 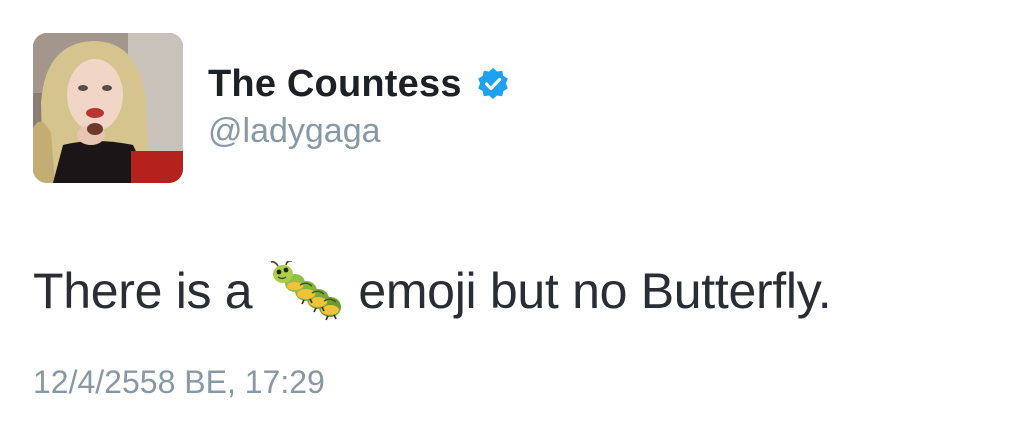 What do you see at coordinates (179, 382) in the screenshot?
I see `tweet-timestamp: 12/4/2558 BE, 17:29` at bounding box center [179, 382].